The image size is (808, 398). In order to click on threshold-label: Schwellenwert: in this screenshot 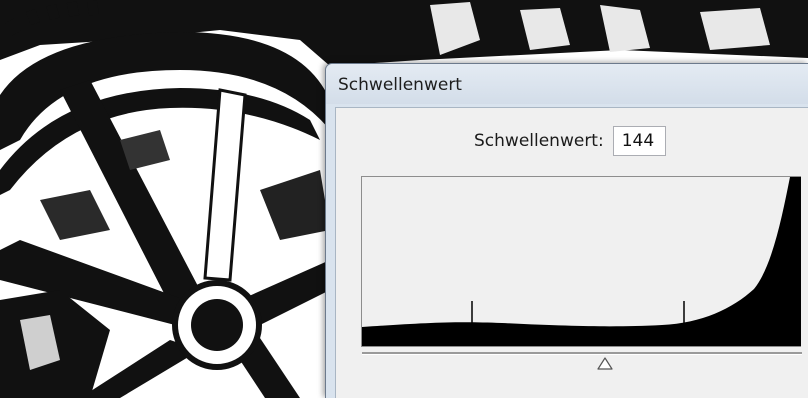, I will do `click(539, 141)`.